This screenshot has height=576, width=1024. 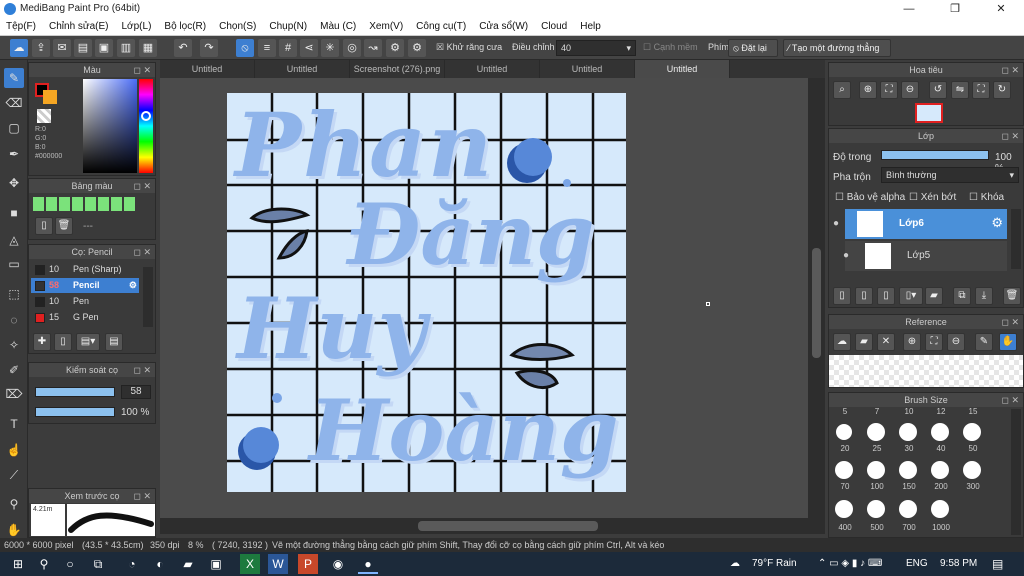 I want to click on antialias-checkbox: ☒ Khử răng cưa, so click(x=469, y=47).